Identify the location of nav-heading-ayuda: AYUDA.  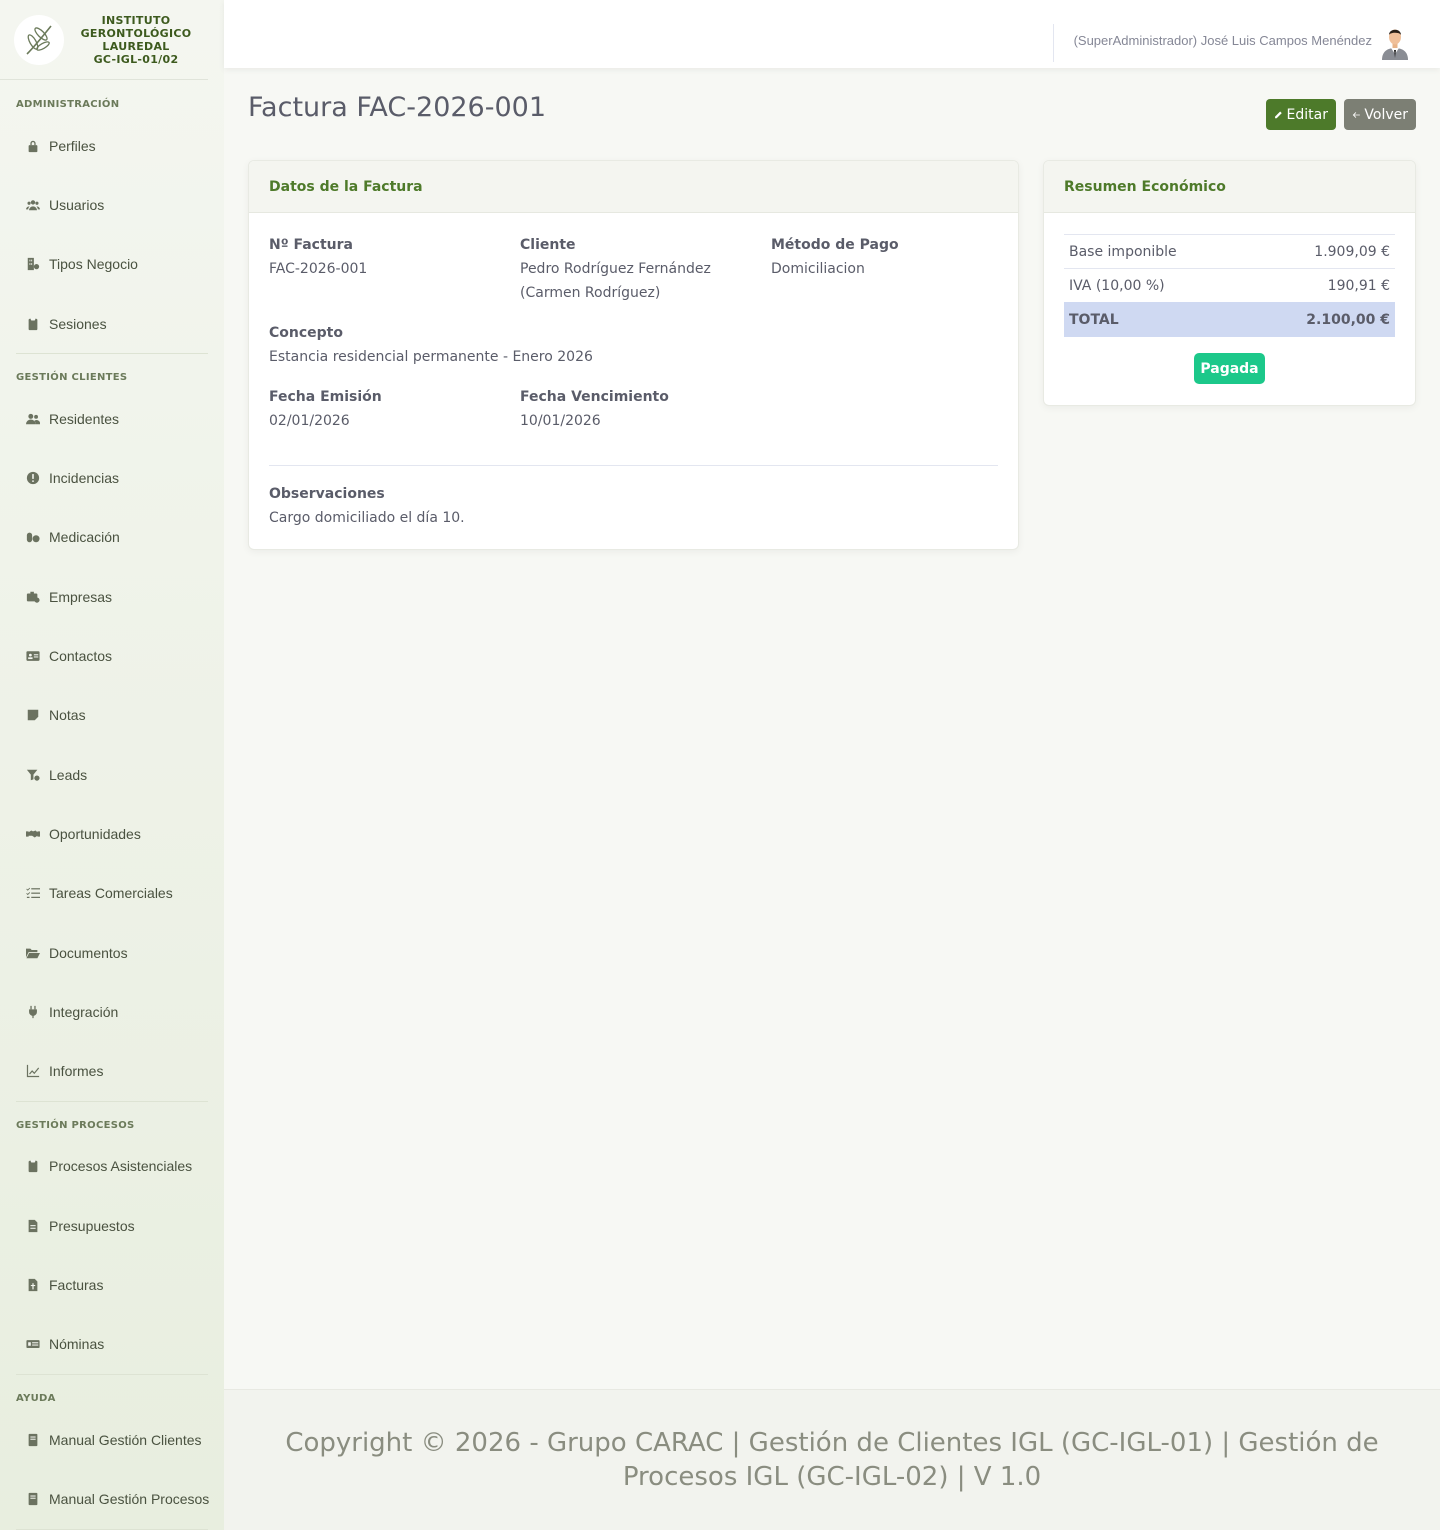
(36, 1398).